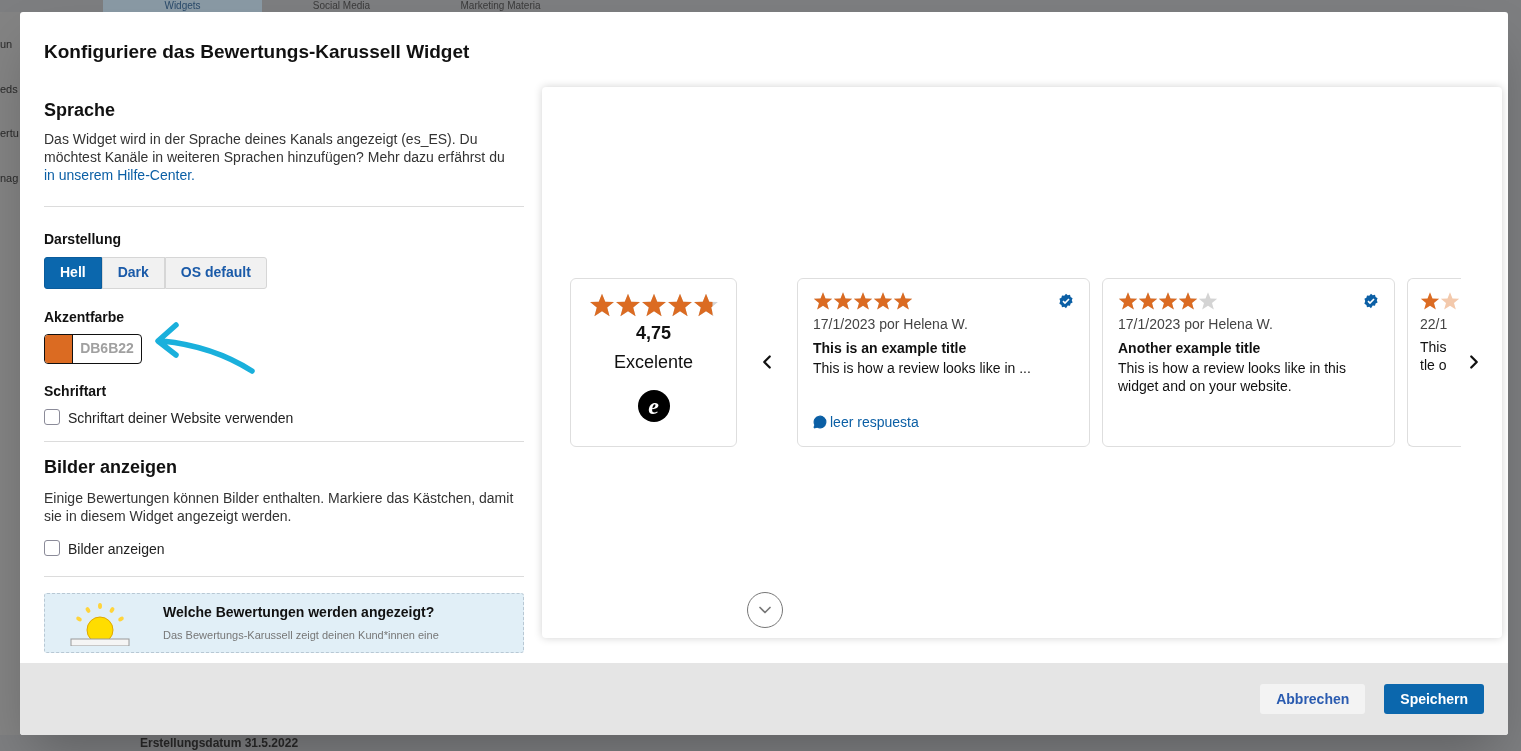 The width and height of the screenshot is (1521, 751). What do you see at coordinates (116, 549) in the screenshot?
I see `checkbox-label: Bilder anzeigen` at bounding box center [116, 549].